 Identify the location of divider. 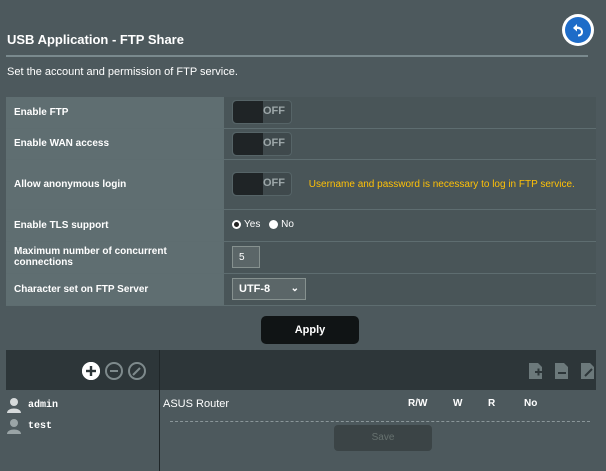
(380, 421).